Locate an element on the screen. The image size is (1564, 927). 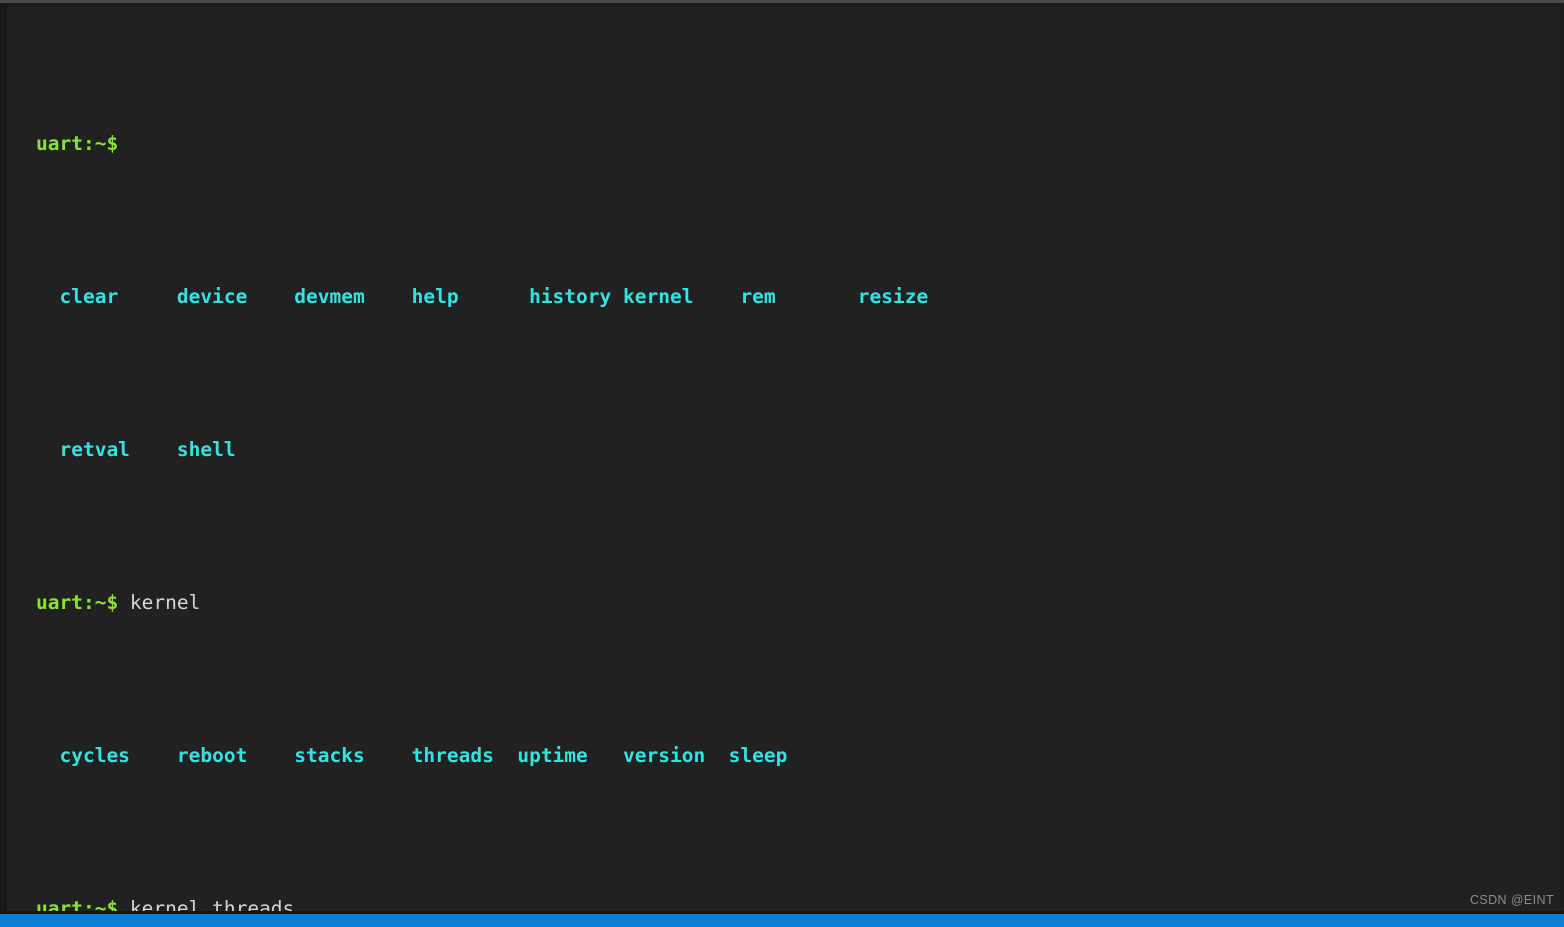
shell-line-prompt-empty: uart:~$ is located at coordinates (786, 144).